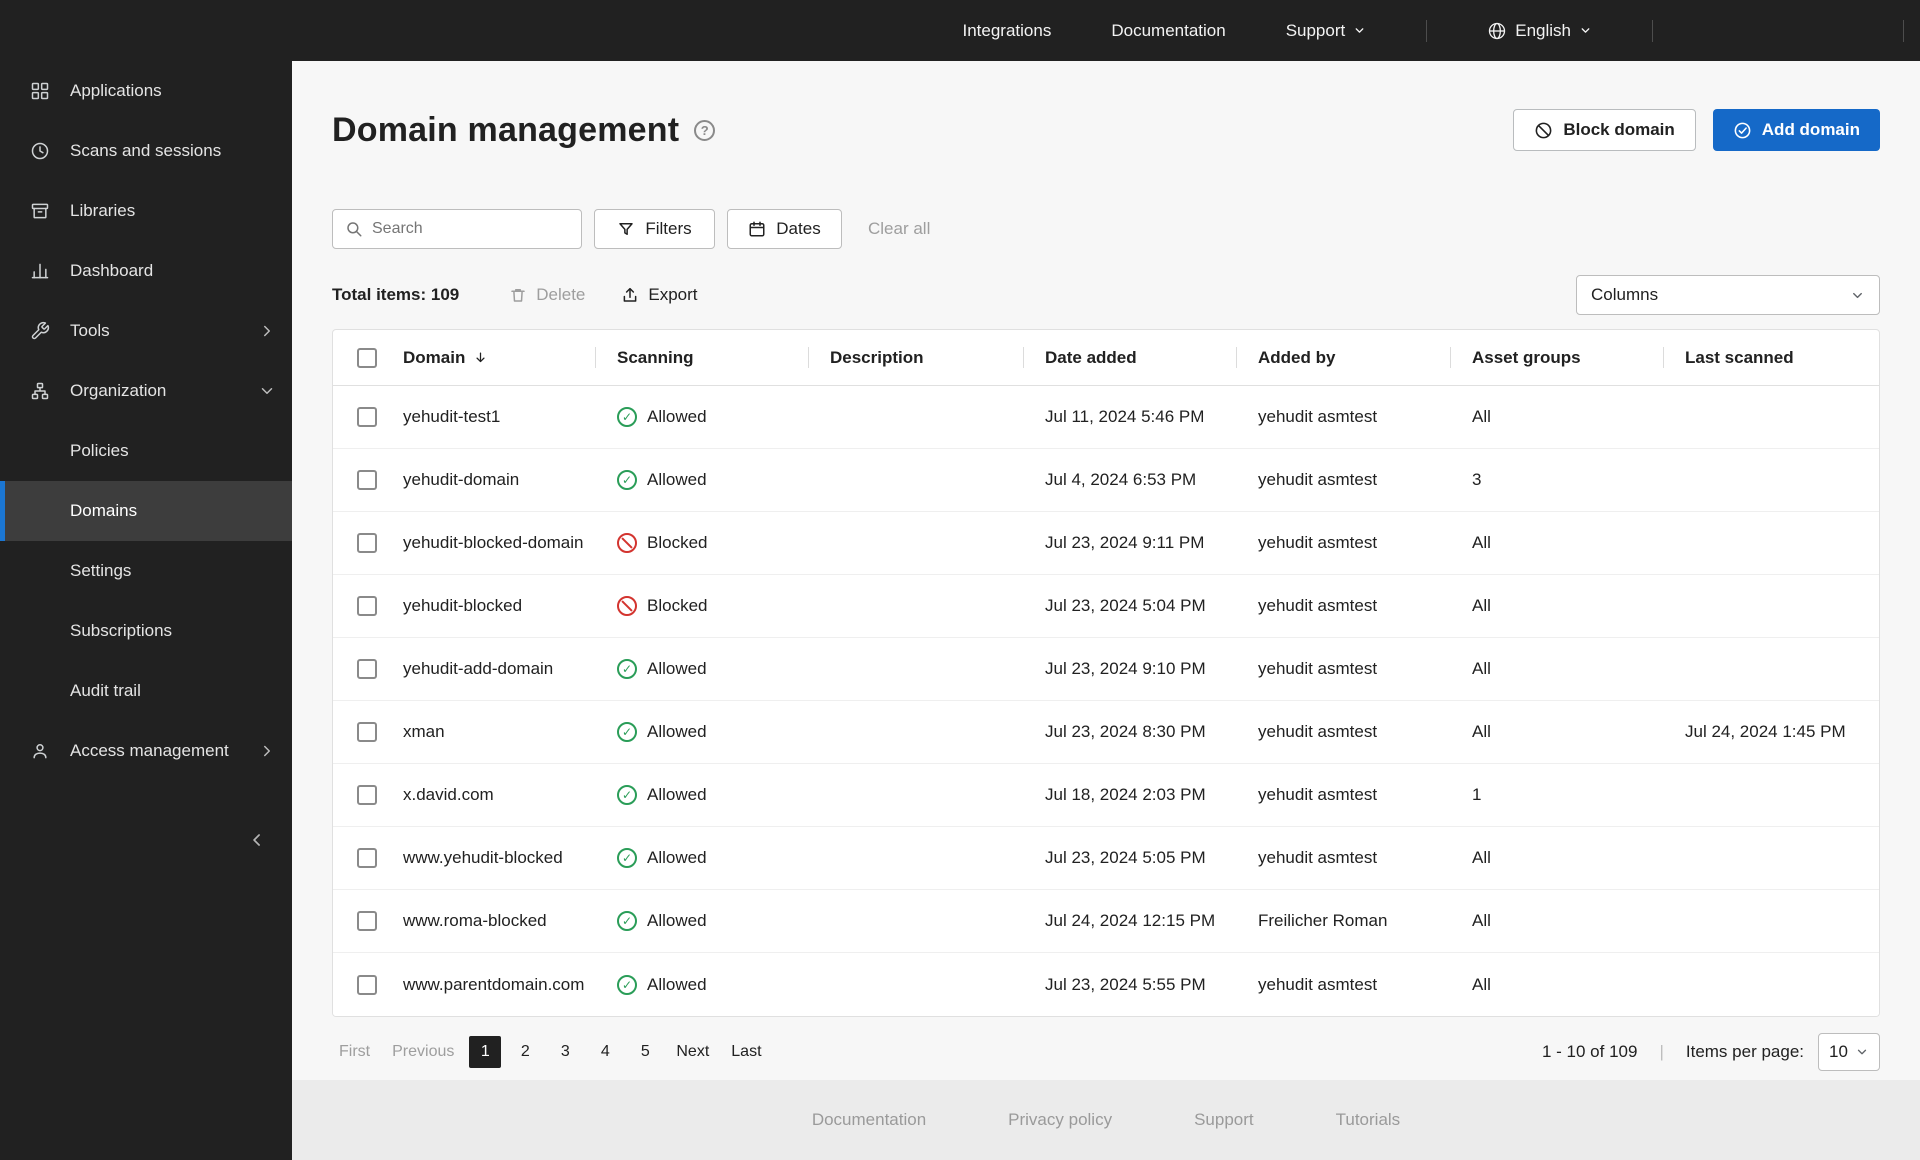  What do you see at coordinates (470, 229) in the screenshot?
I see `search-input` at bounding box center [470, 229].